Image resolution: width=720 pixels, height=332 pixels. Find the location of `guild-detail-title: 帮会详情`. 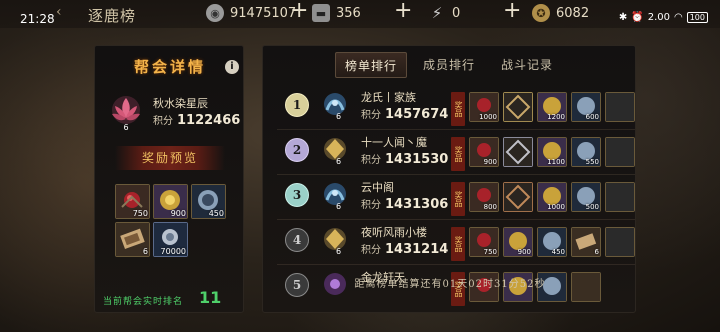

guild-detail-title: 帮会详情 is located at coordinates (169, 67).